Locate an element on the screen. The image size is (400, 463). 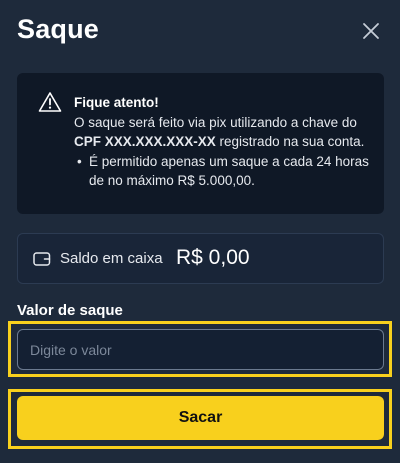
balance-label: Saldo em caixa is located at coordinates (111, 258).